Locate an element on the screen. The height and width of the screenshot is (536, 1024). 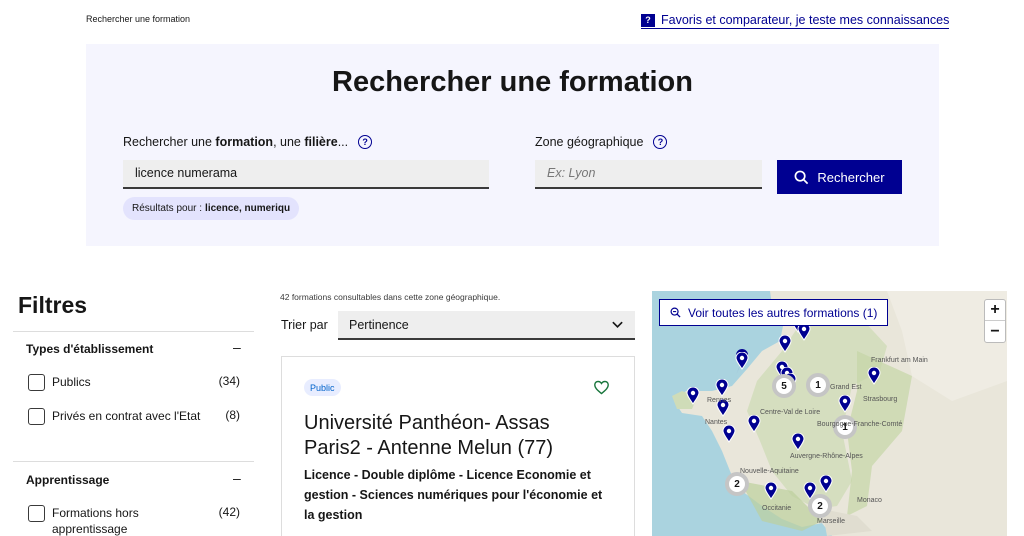
show-other-formations-label: Voir toutes les autres formations (1) is located at coordinates (783, 312).